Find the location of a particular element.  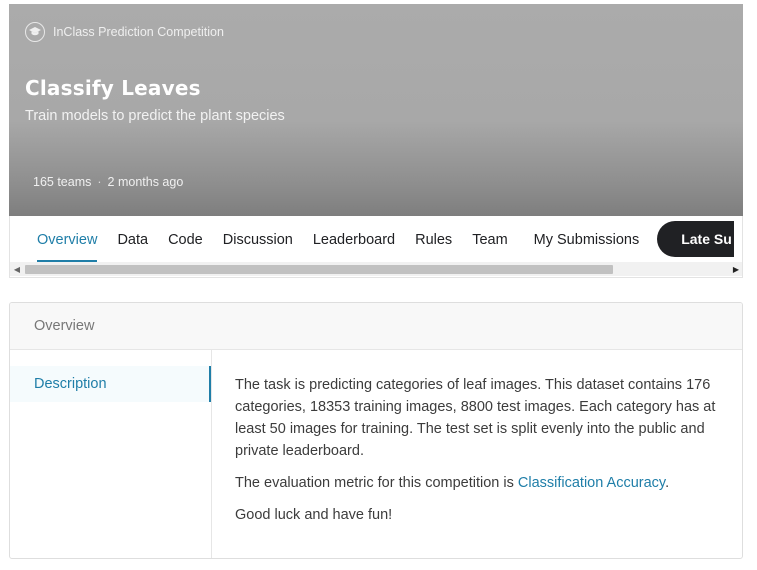

tab-data: Data is located at coordinates (132, 239).